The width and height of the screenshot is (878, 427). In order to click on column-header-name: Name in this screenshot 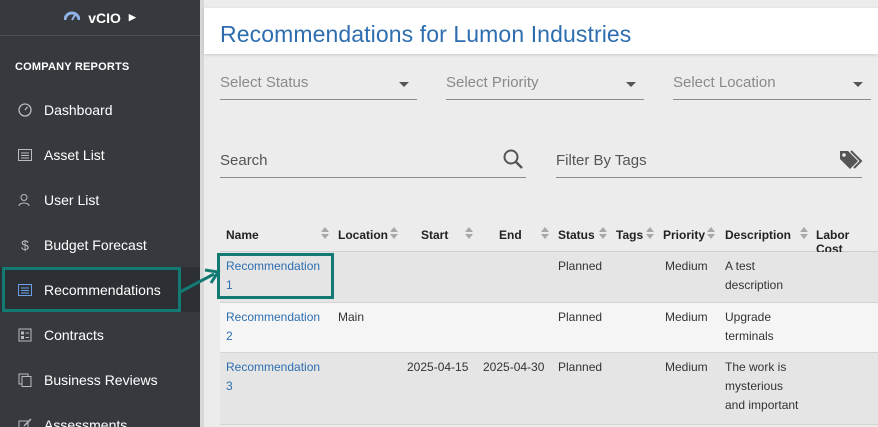, I will do `click(242, 235)`.